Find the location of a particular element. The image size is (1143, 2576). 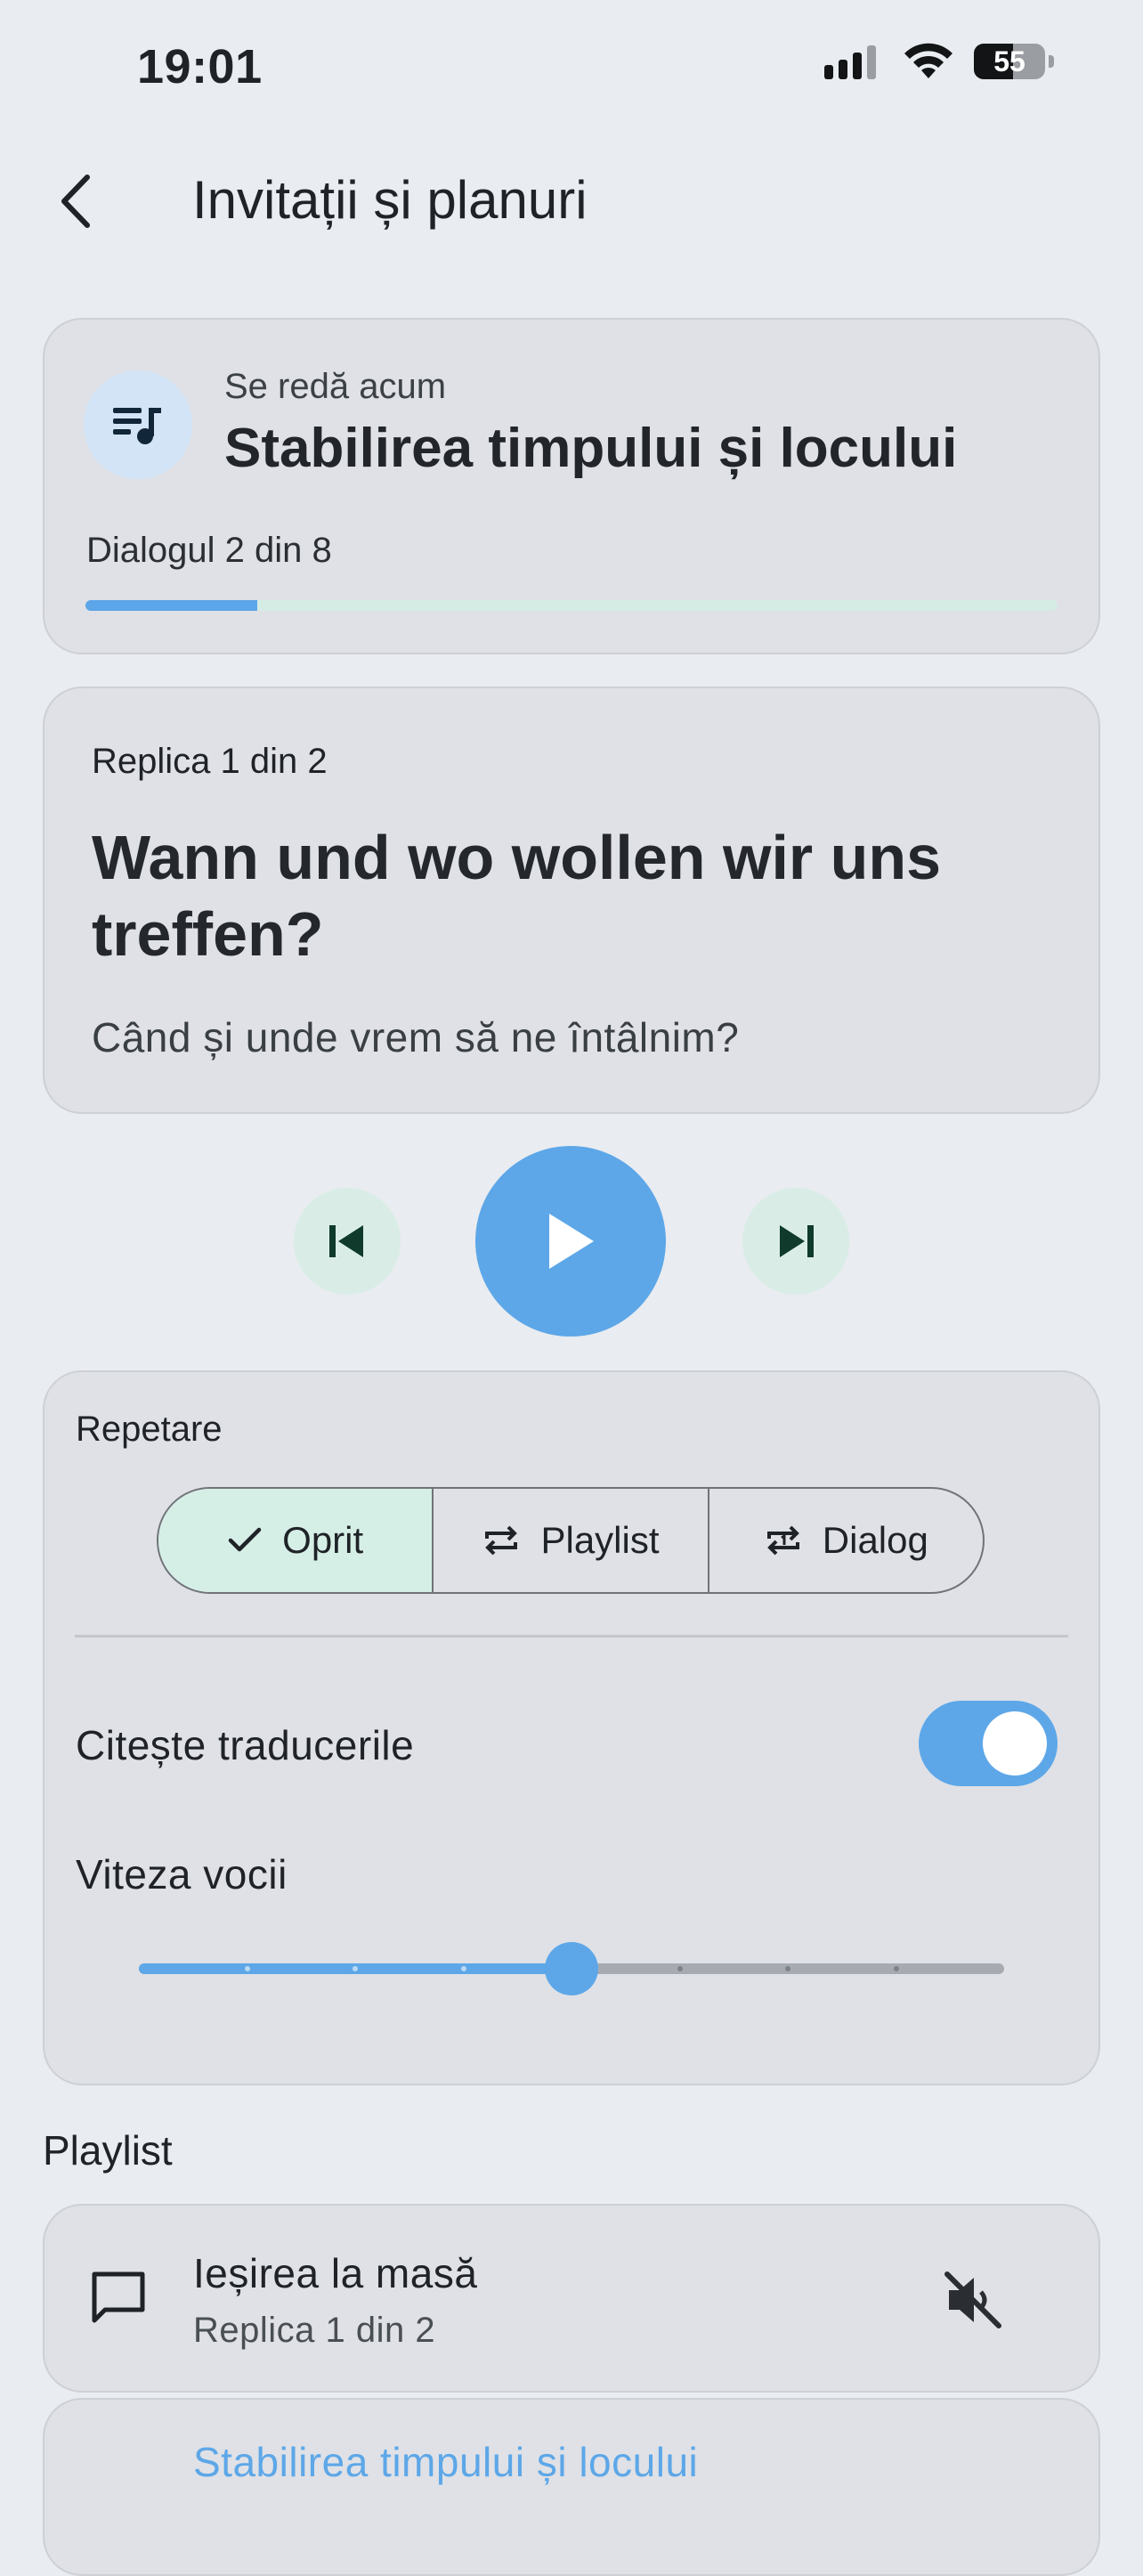

repeat-option-dialog-label: Dialog is located at coordinates (875, 1540).